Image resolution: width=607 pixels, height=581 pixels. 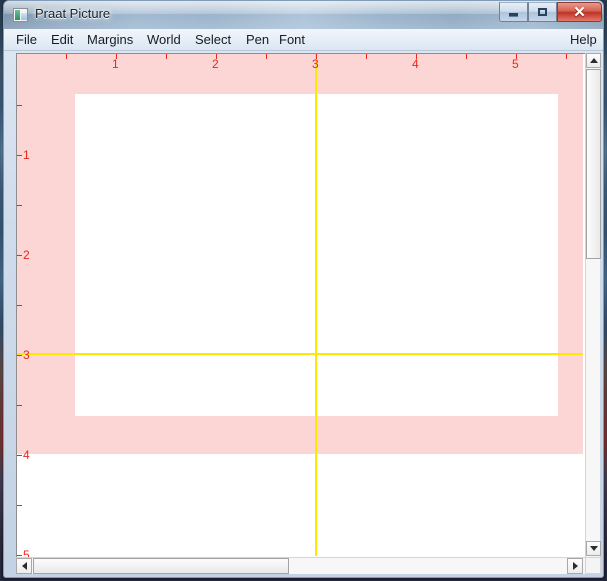 I want to click on menu-item-margins: Margins, so click(x=110, y=40).